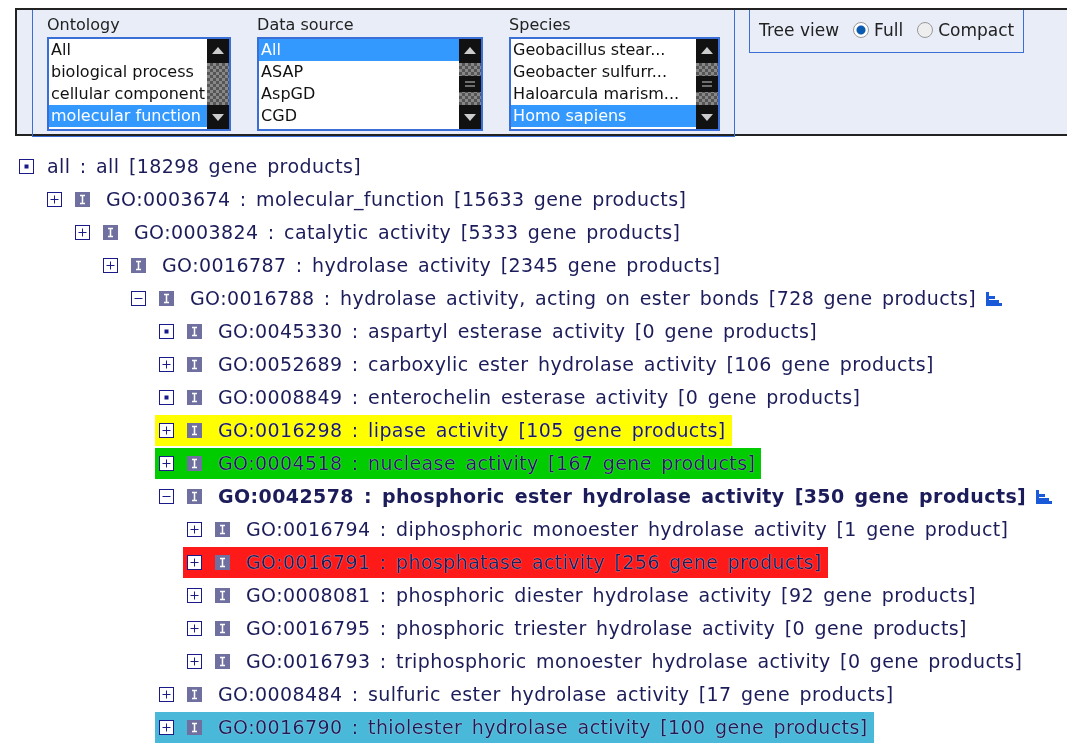 This screenshot has height=746, width=1067. What do you see at coordinates (534, 562) in the screenshot?
I see `tree-node-link: GO:0016791 : phosphatase activity [256 gene products]` at bounding box center [534, 562].